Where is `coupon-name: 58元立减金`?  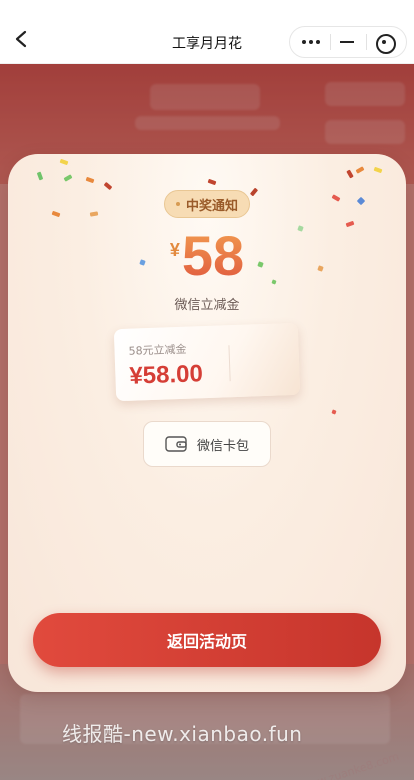
coupon-name: 58元立减金 is located at coordinates (157, 350).